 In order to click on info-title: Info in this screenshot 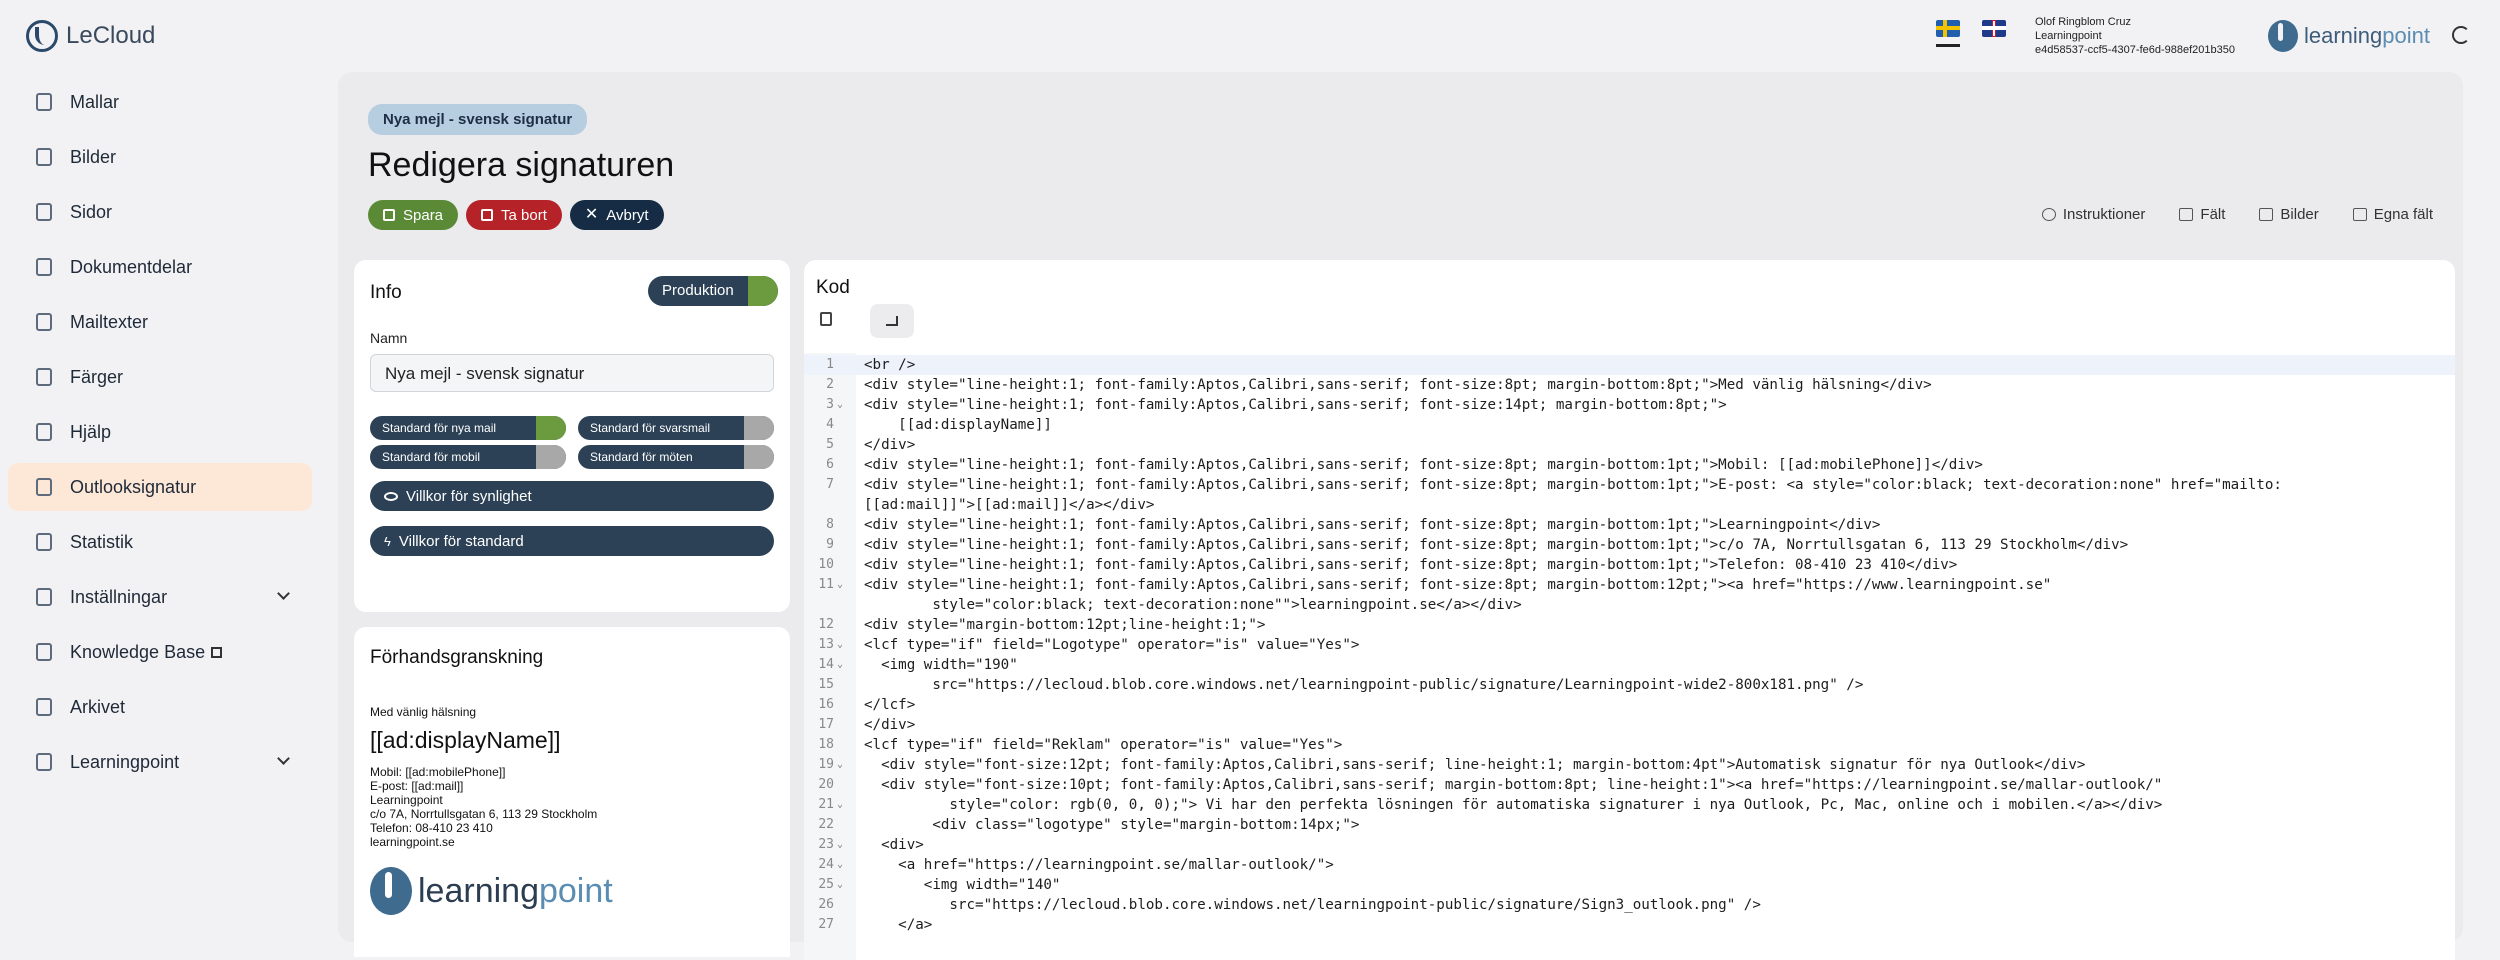, I will do `click(386, 292)`.